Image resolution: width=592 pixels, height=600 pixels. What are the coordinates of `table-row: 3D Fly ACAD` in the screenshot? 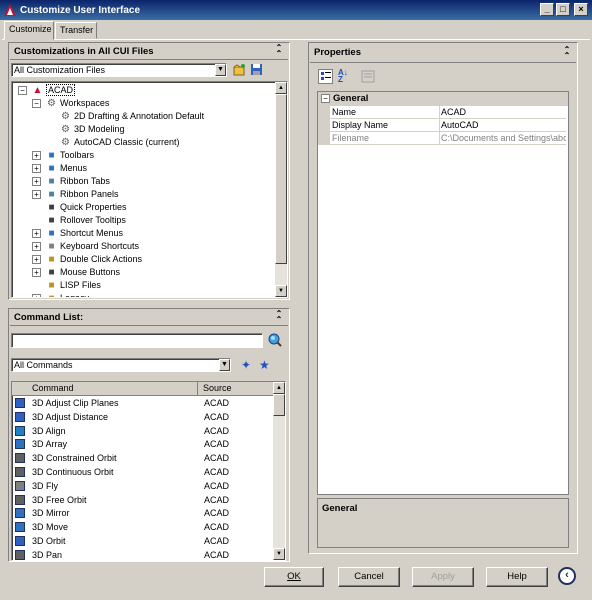 It's located at (140, 486).